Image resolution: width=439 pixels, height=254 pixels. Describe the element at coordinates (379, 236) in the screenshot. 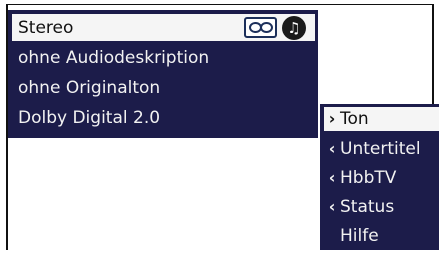

I see `menu-item-hilfe: Hilfe` at that location.